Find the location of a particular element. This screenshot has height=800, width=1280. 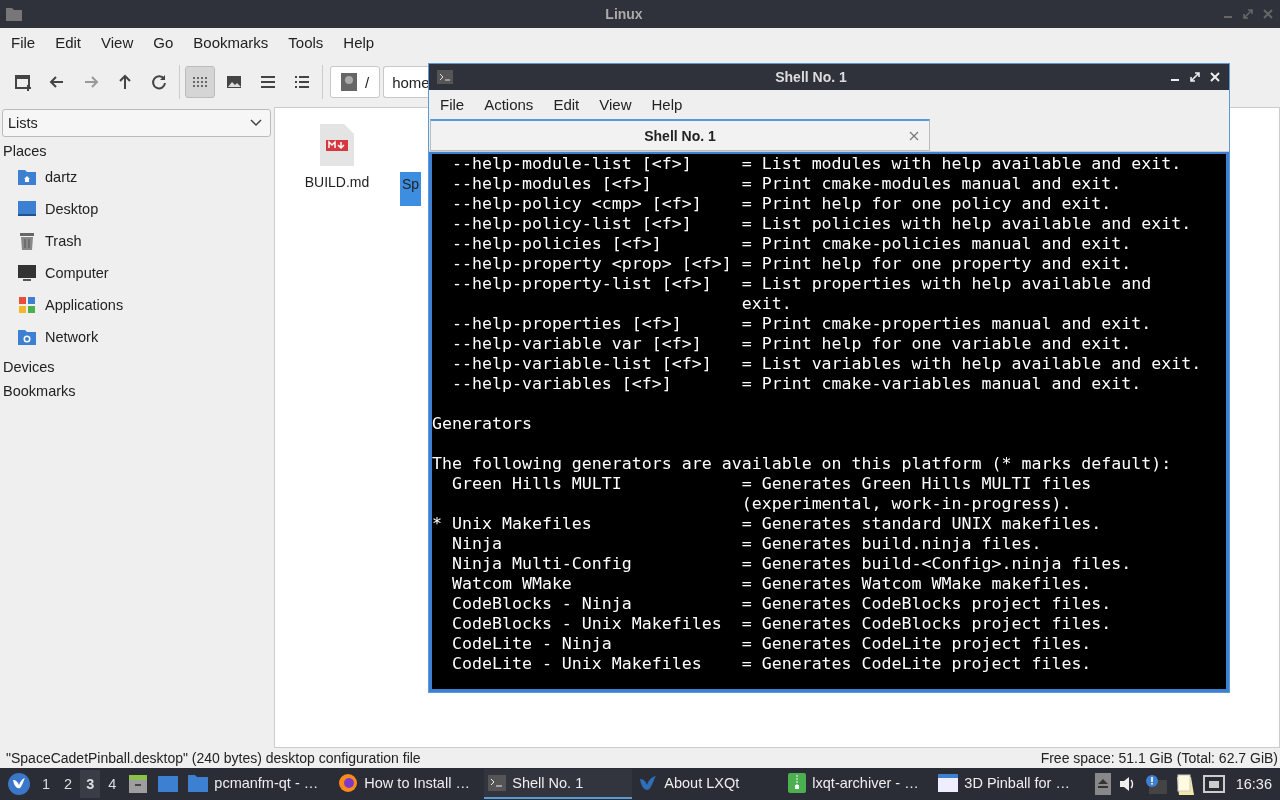

place-item: dartz is located at coordinates (136, 177).